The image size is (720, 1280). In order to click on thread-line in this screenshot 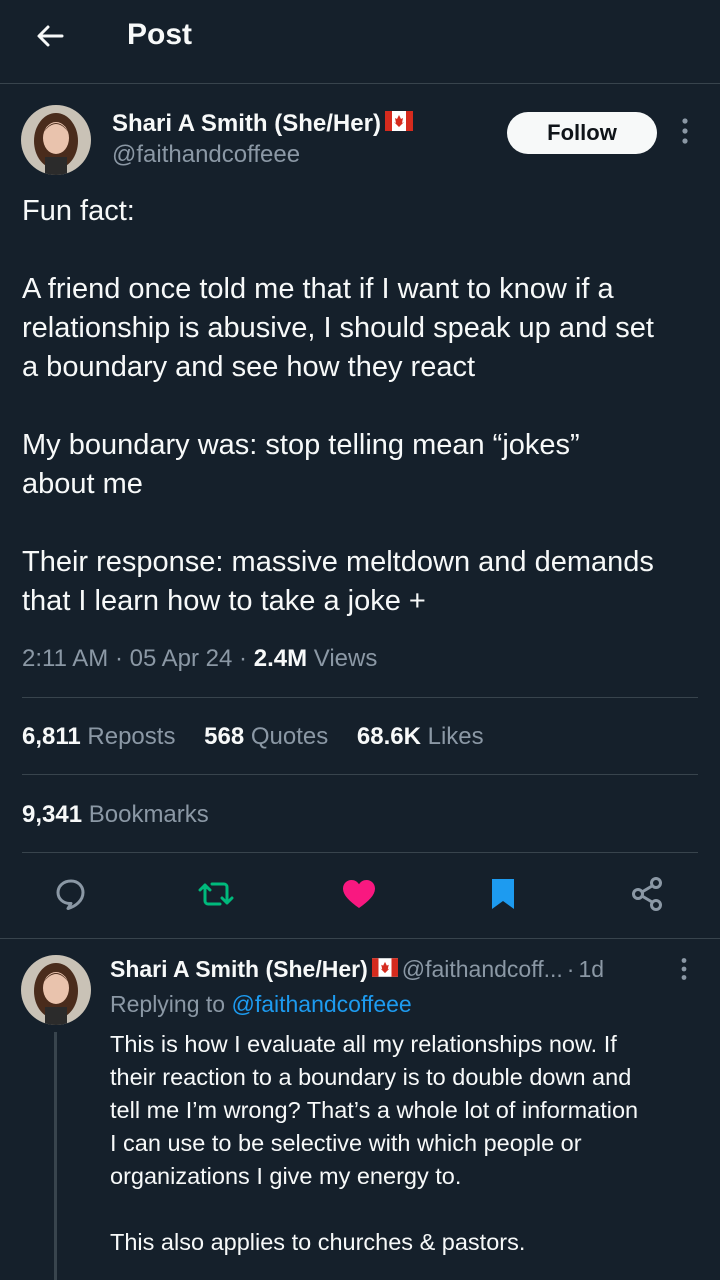, I will do `click(55, 1156)`.